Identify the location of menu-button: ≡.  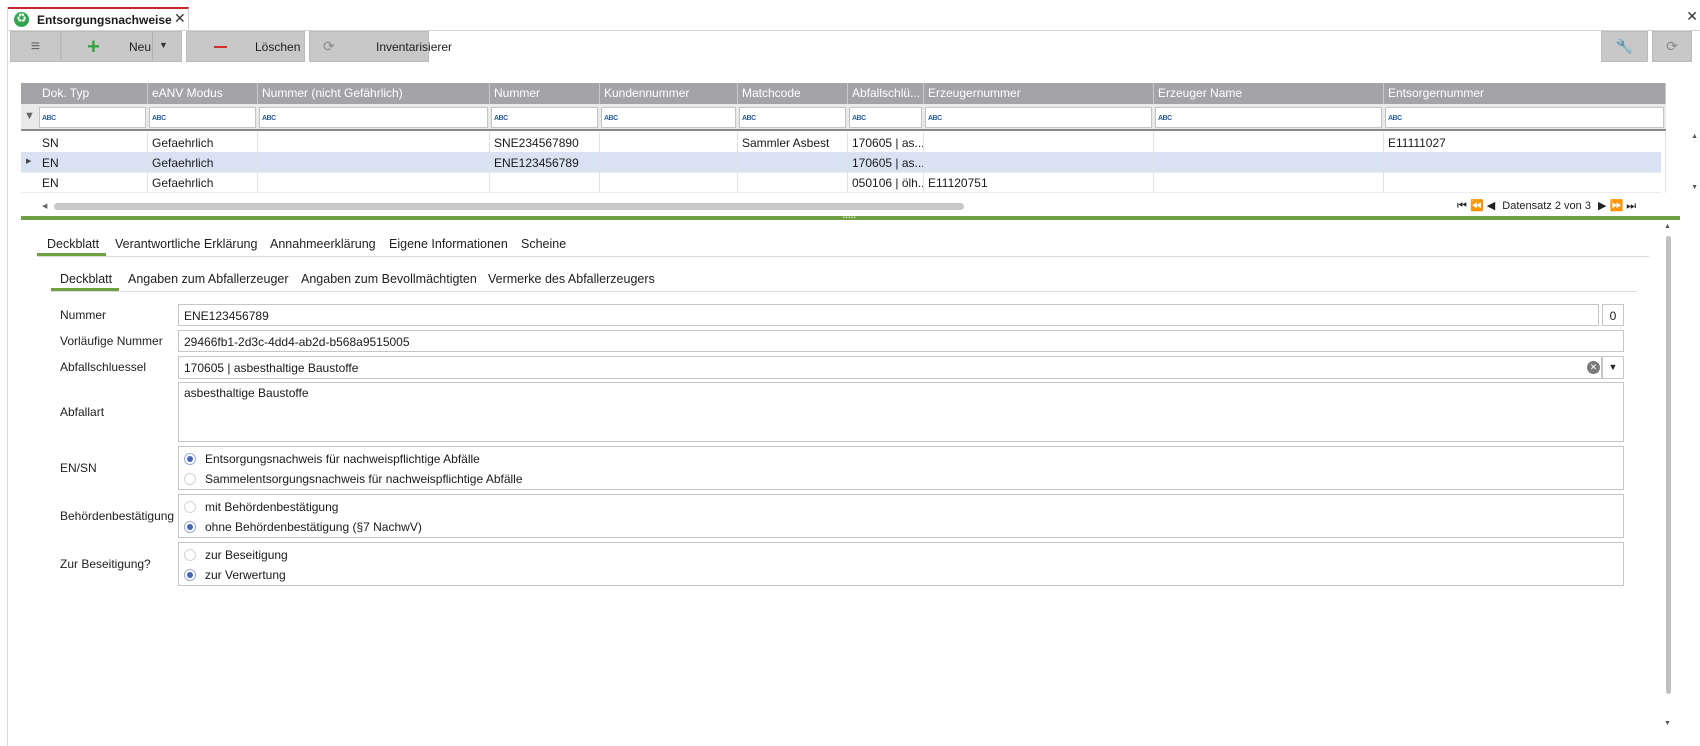
(35, 46).